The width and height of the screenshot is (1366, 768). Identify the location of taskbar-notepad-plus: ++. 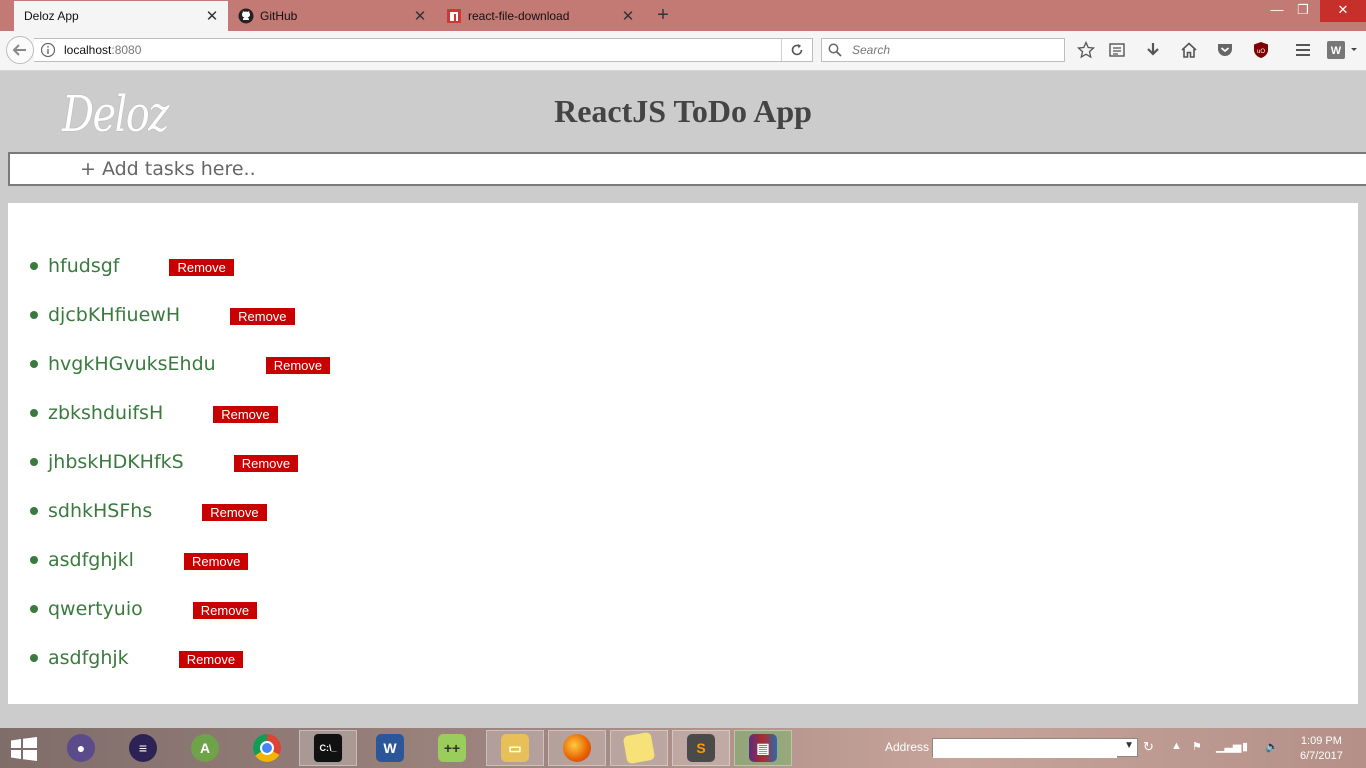
(452, 748).